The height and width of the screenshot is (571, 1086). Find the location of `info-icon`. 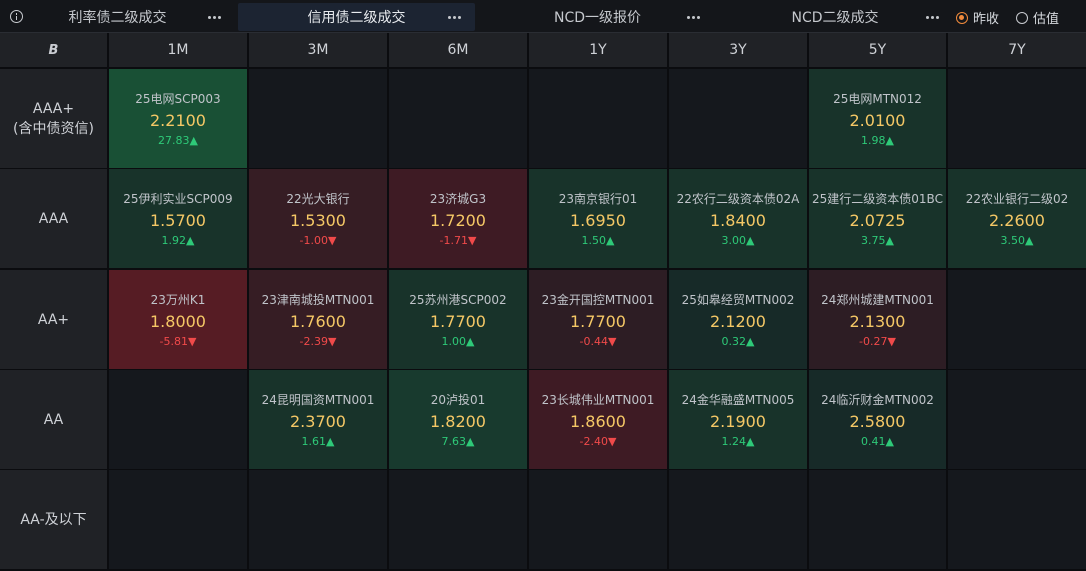

info-icon is located at coordinates (16, 16).